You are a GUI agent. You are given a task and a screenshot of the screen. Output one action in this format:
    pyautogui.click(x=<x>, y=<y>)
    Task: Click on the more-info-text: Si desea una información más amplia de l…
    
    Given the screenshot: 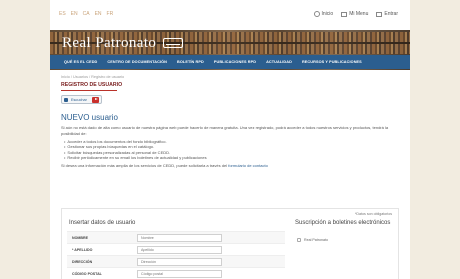 What is the action you would take?
    pyautogui.click(x=230, y=165)
    